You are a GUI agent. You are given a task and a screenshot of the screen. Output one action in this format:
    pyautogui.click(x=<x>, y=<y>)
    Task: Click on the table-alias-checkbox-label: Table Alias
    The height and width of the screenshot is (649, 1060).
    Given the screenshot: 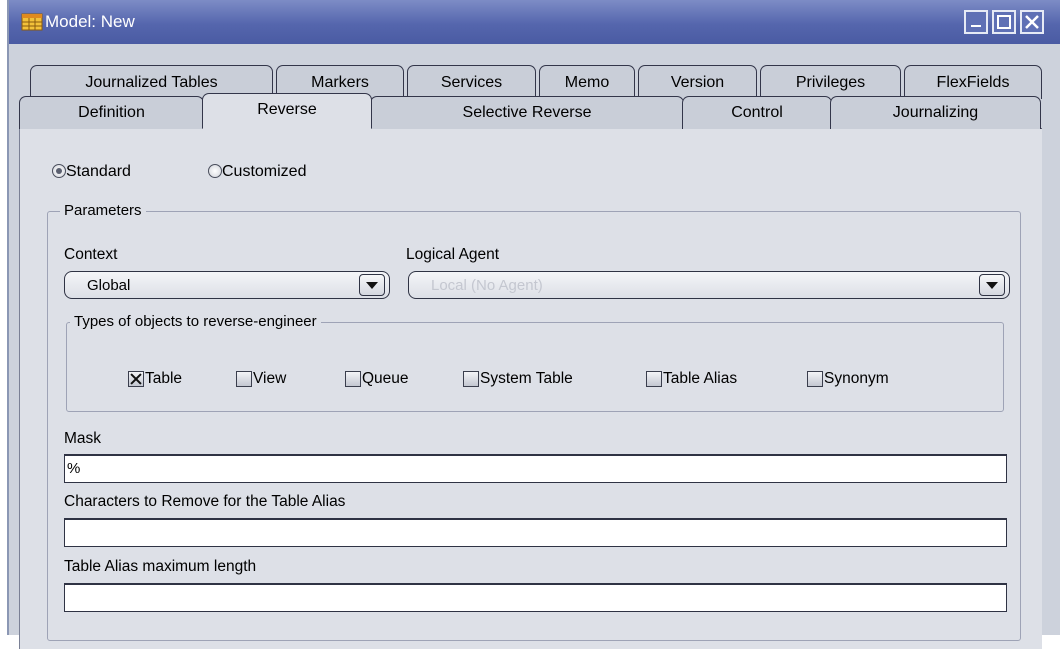 What is the action you would take?
    pyautogui.click(x=700, y=378)
    